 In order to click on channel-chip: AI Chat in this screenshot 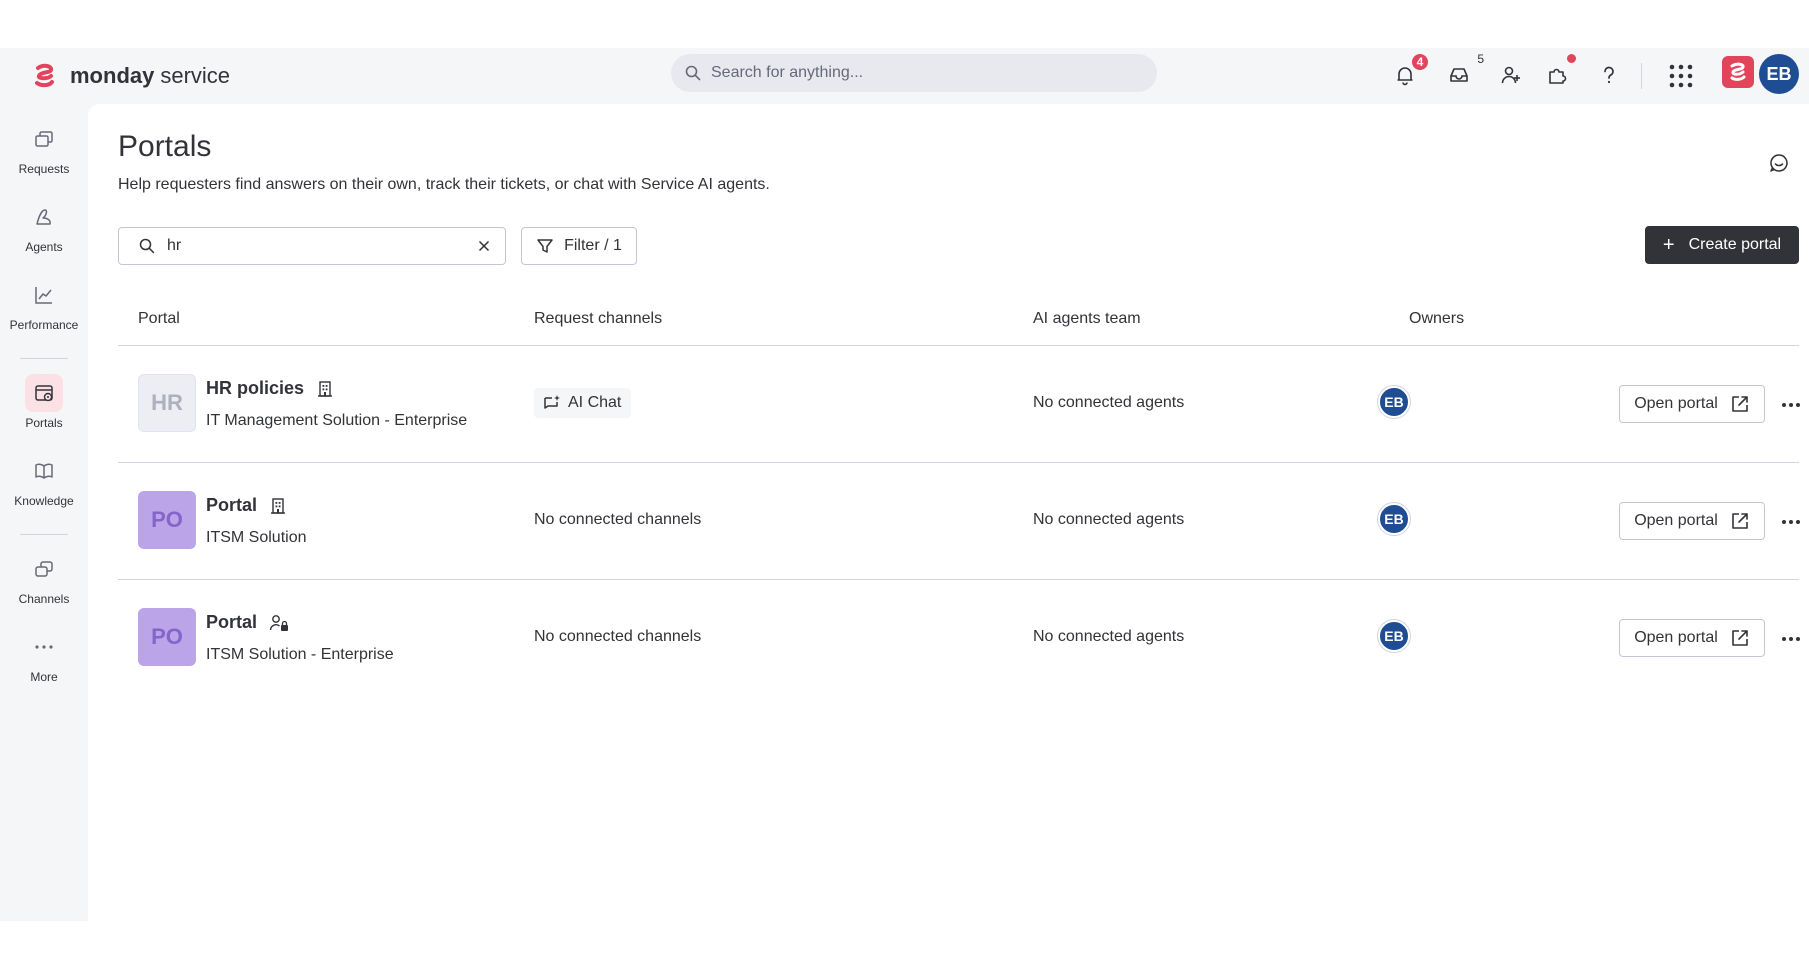, I will do `click(583, 403)`.